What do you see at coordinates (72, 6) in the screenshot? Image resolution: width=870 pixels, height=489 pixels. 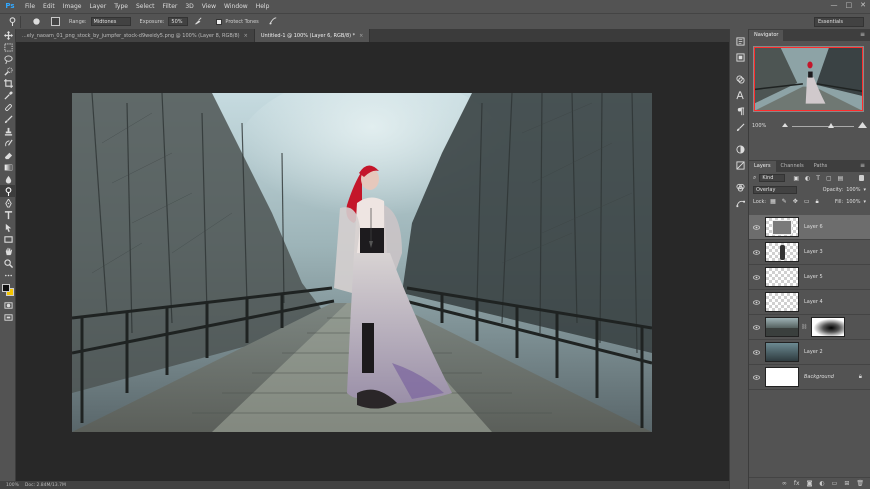 I see `menu-image: Image` at bounding box center [72, 6].